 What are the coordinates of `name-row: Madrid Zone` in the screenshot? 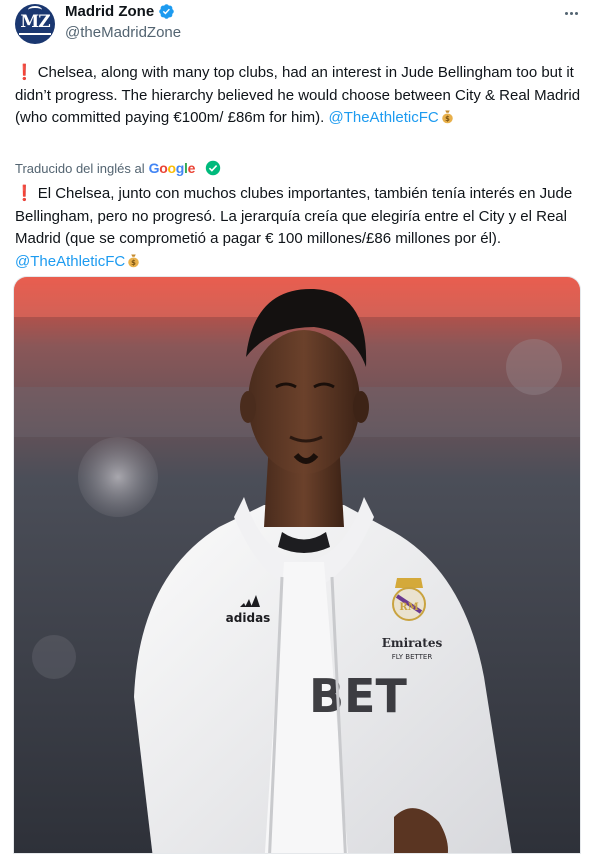 It's located at (120, 11).